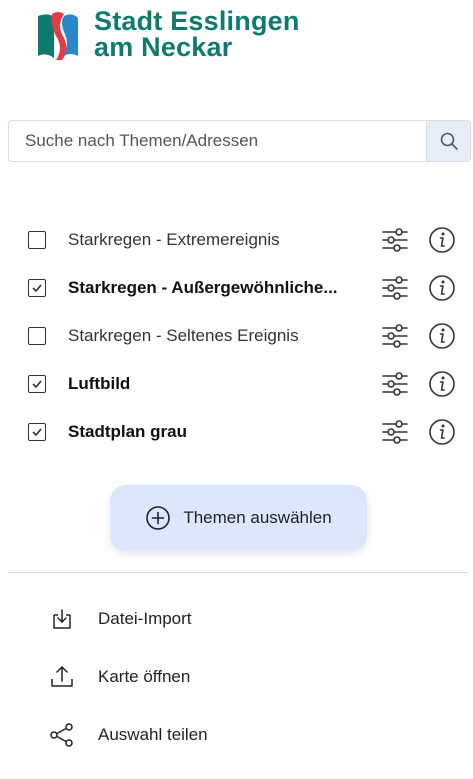 The height and width of the screenshot is (779, 473). What do you see at coordinates (163, 47) in the screenshot?
I see `logo-line-2: am Neckar` at bounding box center [163, 47].